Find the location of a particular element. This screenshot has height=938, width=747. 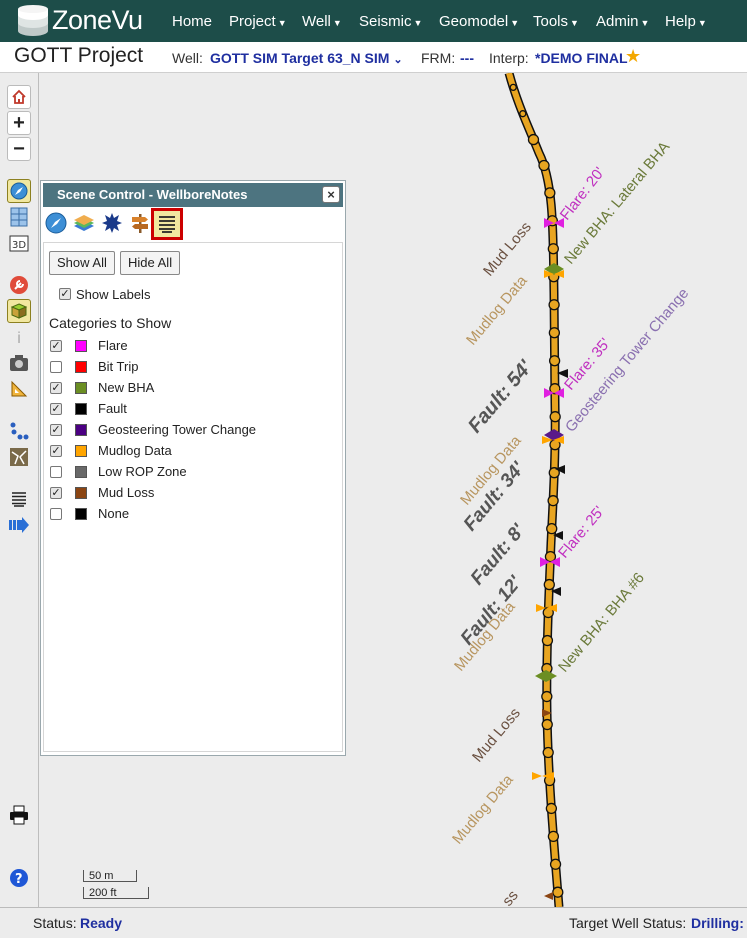

measure-button is located at coordinates (19, 389).